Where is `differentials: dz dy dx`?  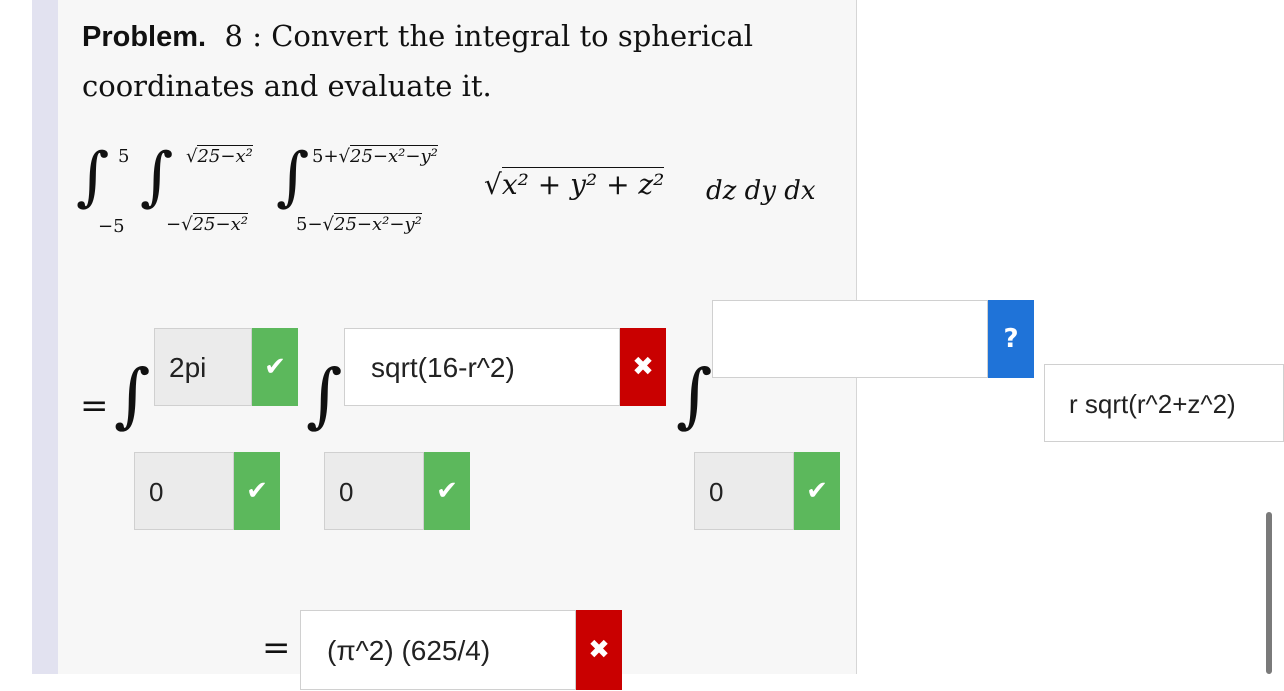 differentials: dz dy dx is located at coordinates (761, 191).